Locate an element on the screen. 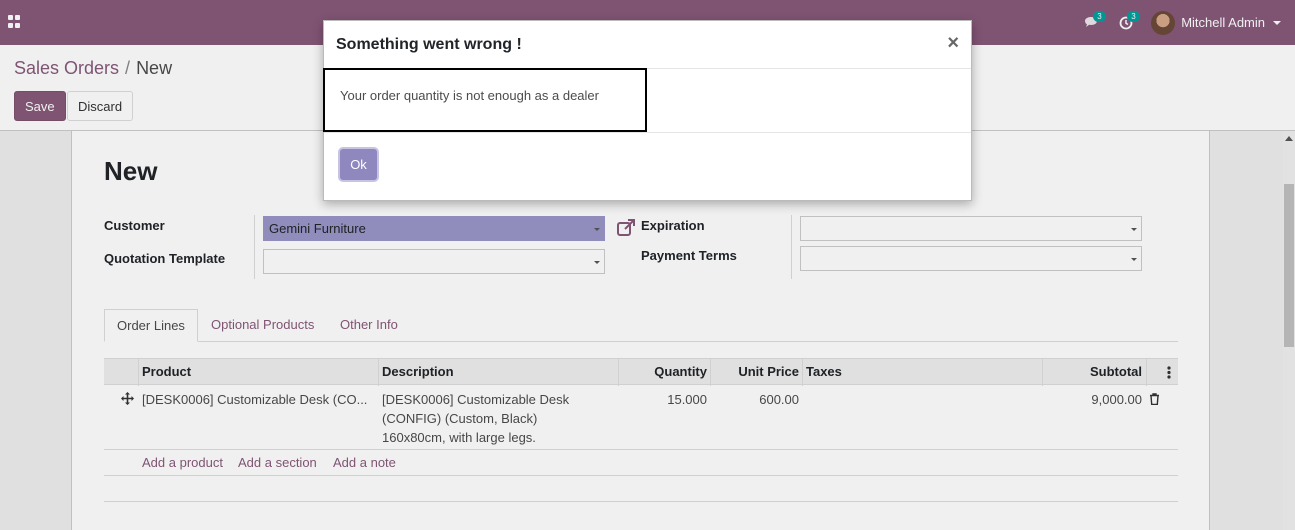 The image size is (1295, 530). dialog-footer-divider is located at coordinates (647, 132).